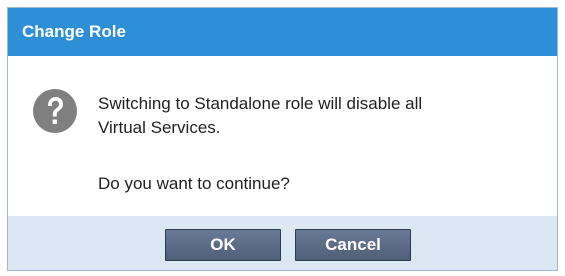 The width and height of the screenshot is (565, 276). I want to click on cancel-button: Cancel, so click(353, 245).